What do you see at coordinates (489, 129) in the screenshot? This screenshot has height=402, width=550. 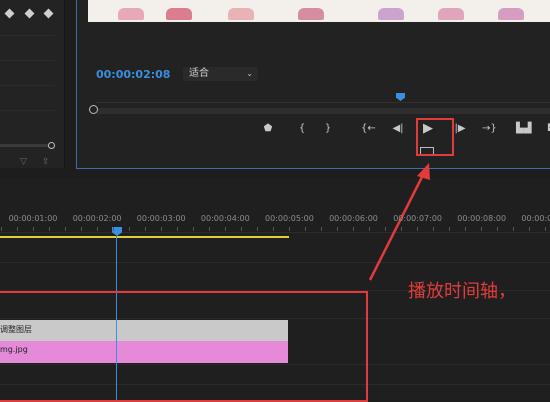 I see `go-to-out-icon: →}` at bounding box center [489, 129].